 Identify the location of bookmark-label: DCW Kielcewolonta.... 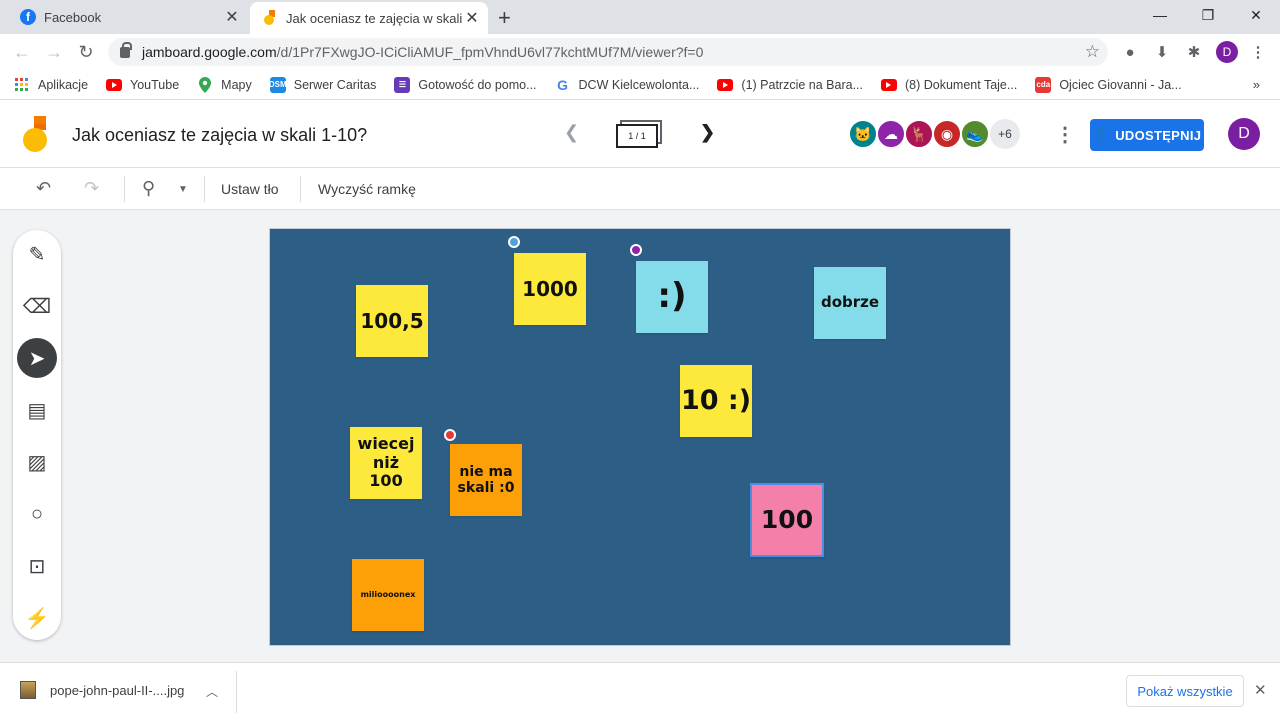
(639, 84).